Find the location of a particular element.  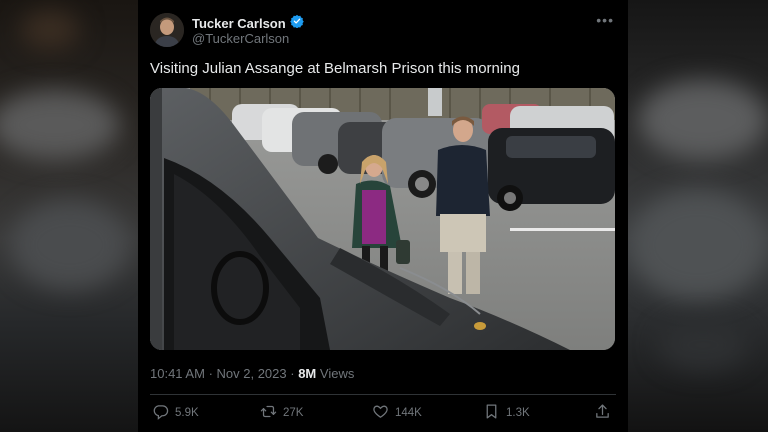

tweet-meta: 10:41 AM · Nov 2, 2023 · 8M Views is located at coordinates (252, 373).